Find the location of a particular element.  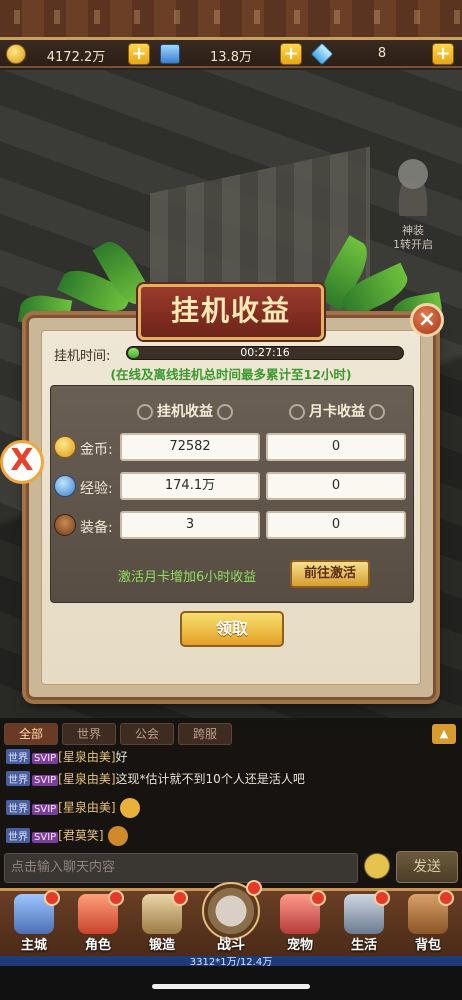

chat-message: 世界 SVIP [星泉由美]好 is located at coordinates (67, 756).